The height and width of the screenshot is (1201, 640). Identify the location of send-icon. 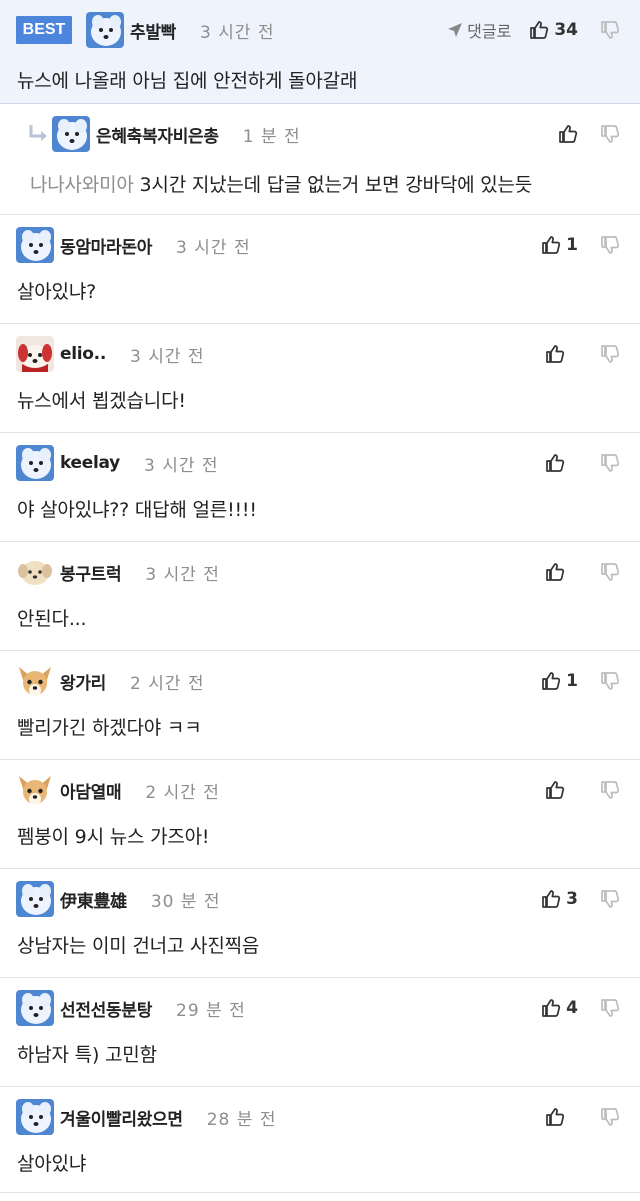
(455, 30).